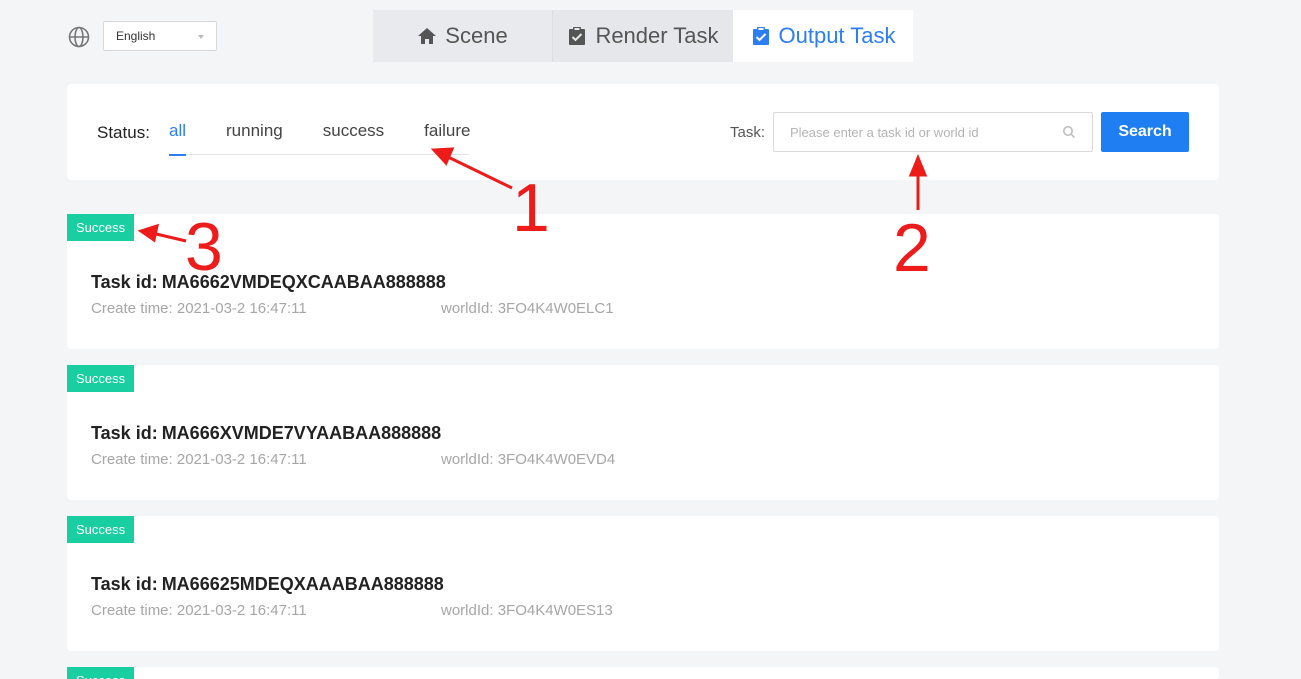 The image size is (1301, 679). I want to click on world-id: worldId: 3FO4K4W0ES13, so click(527, 610).